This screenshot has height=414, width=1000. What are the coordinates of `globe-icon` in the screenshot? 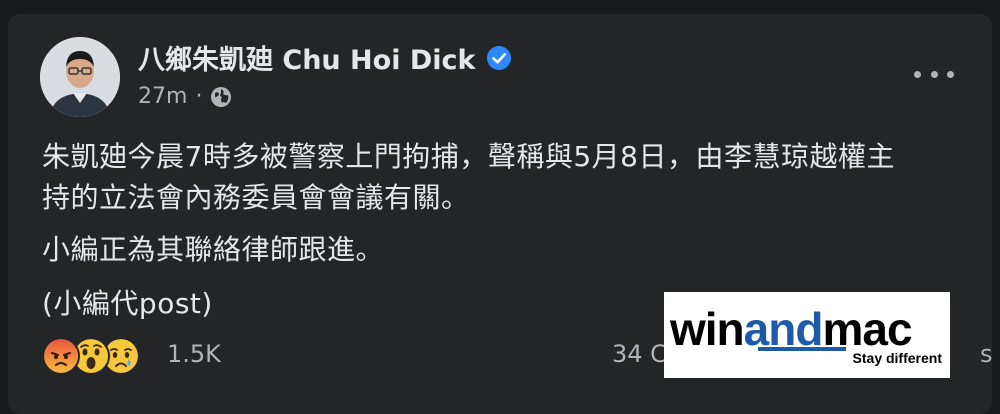 It's located at (221, 96).